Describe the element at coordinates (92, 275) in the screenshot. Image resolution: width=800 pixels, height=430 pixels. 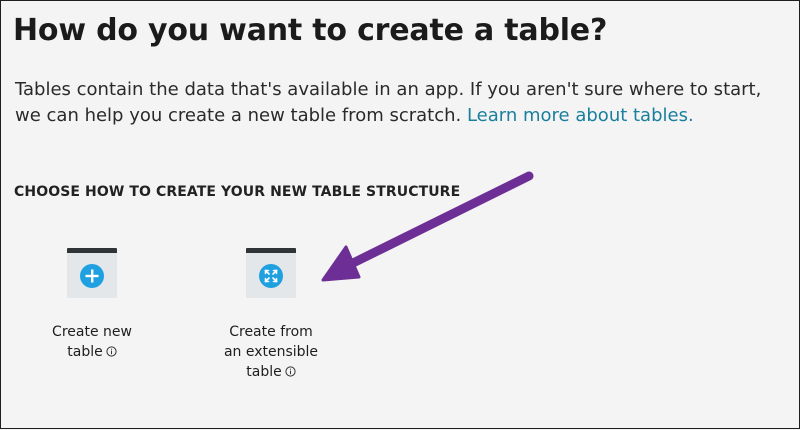
I see `plus-icon` at that location.